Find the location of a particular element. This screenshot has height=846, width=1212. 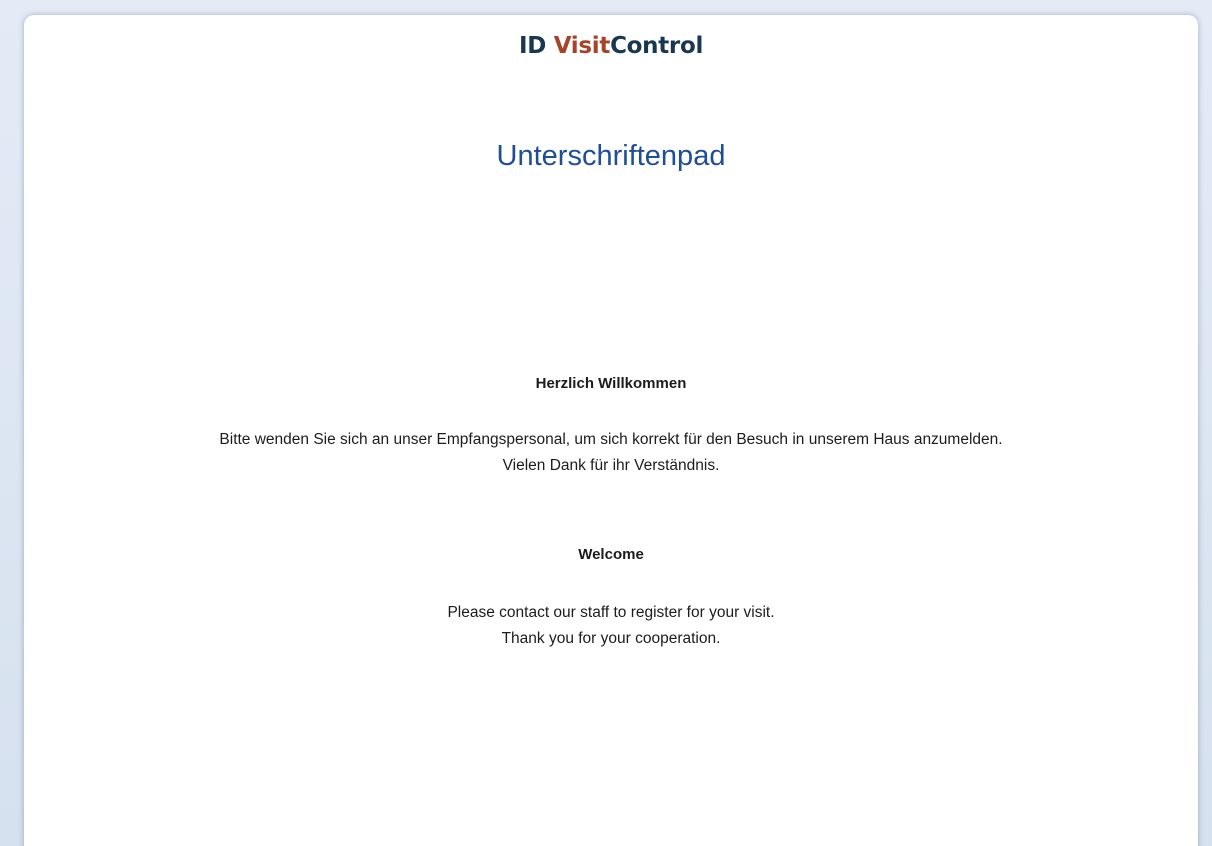

german-message-line-2: Vielen Dank für ihr Verständnis. is located at coordinates (611, 465).